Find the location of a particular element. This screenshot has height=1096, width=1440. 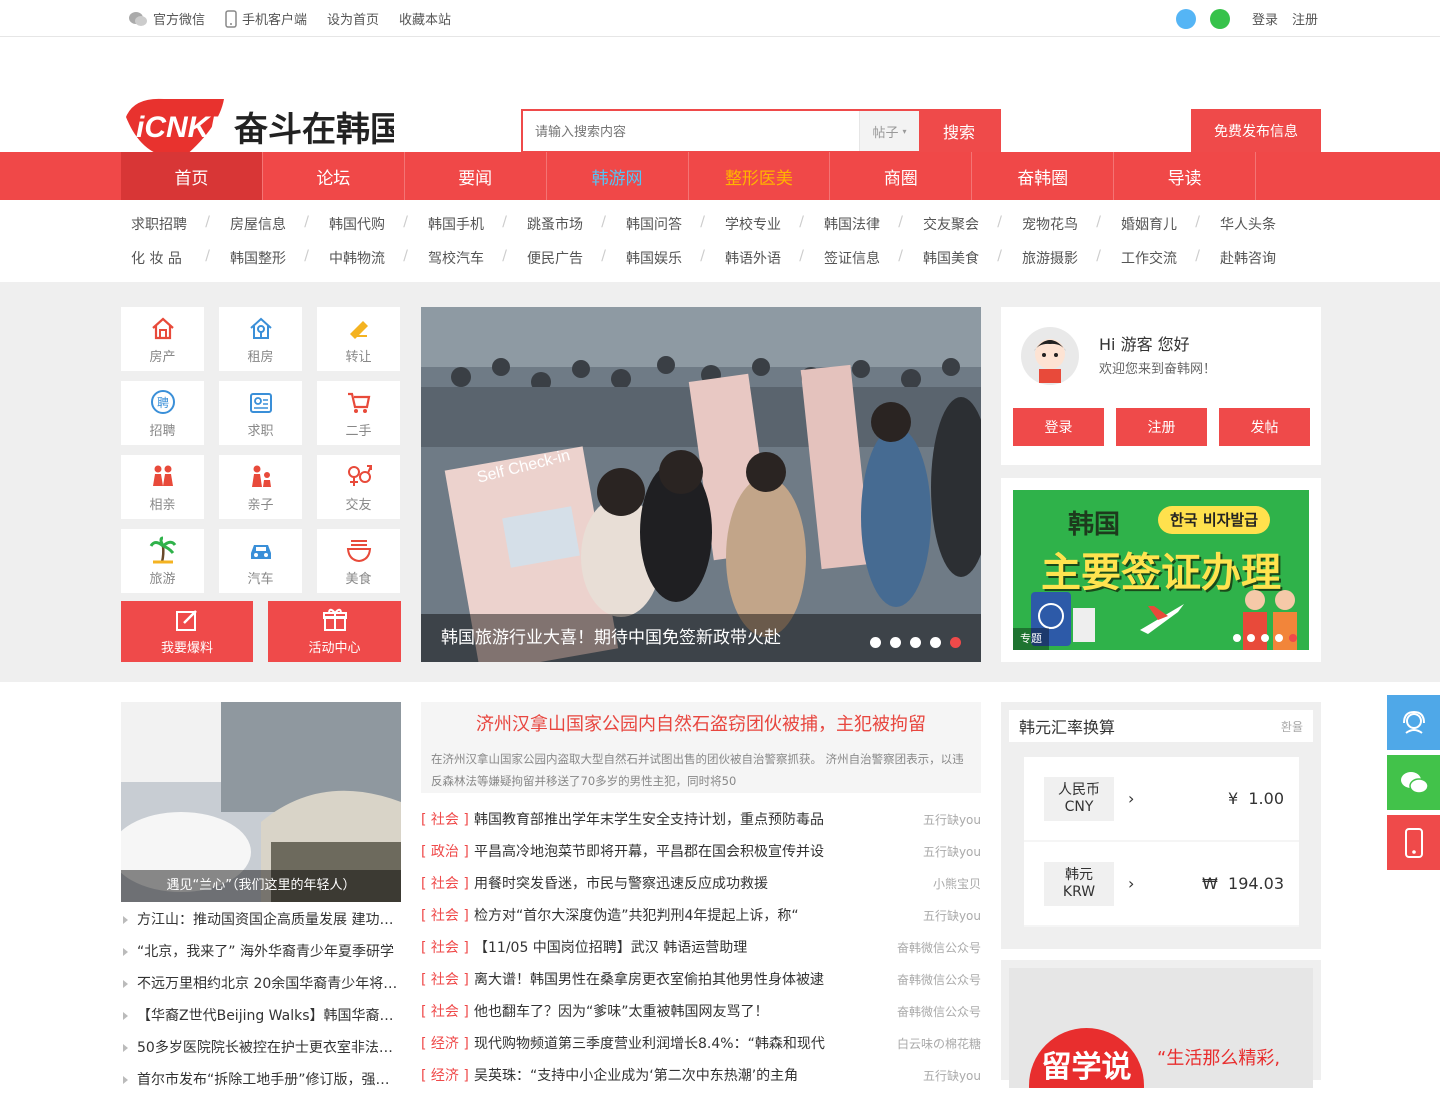

category-link: 工作交流 is located at coordinates (1160, 258).